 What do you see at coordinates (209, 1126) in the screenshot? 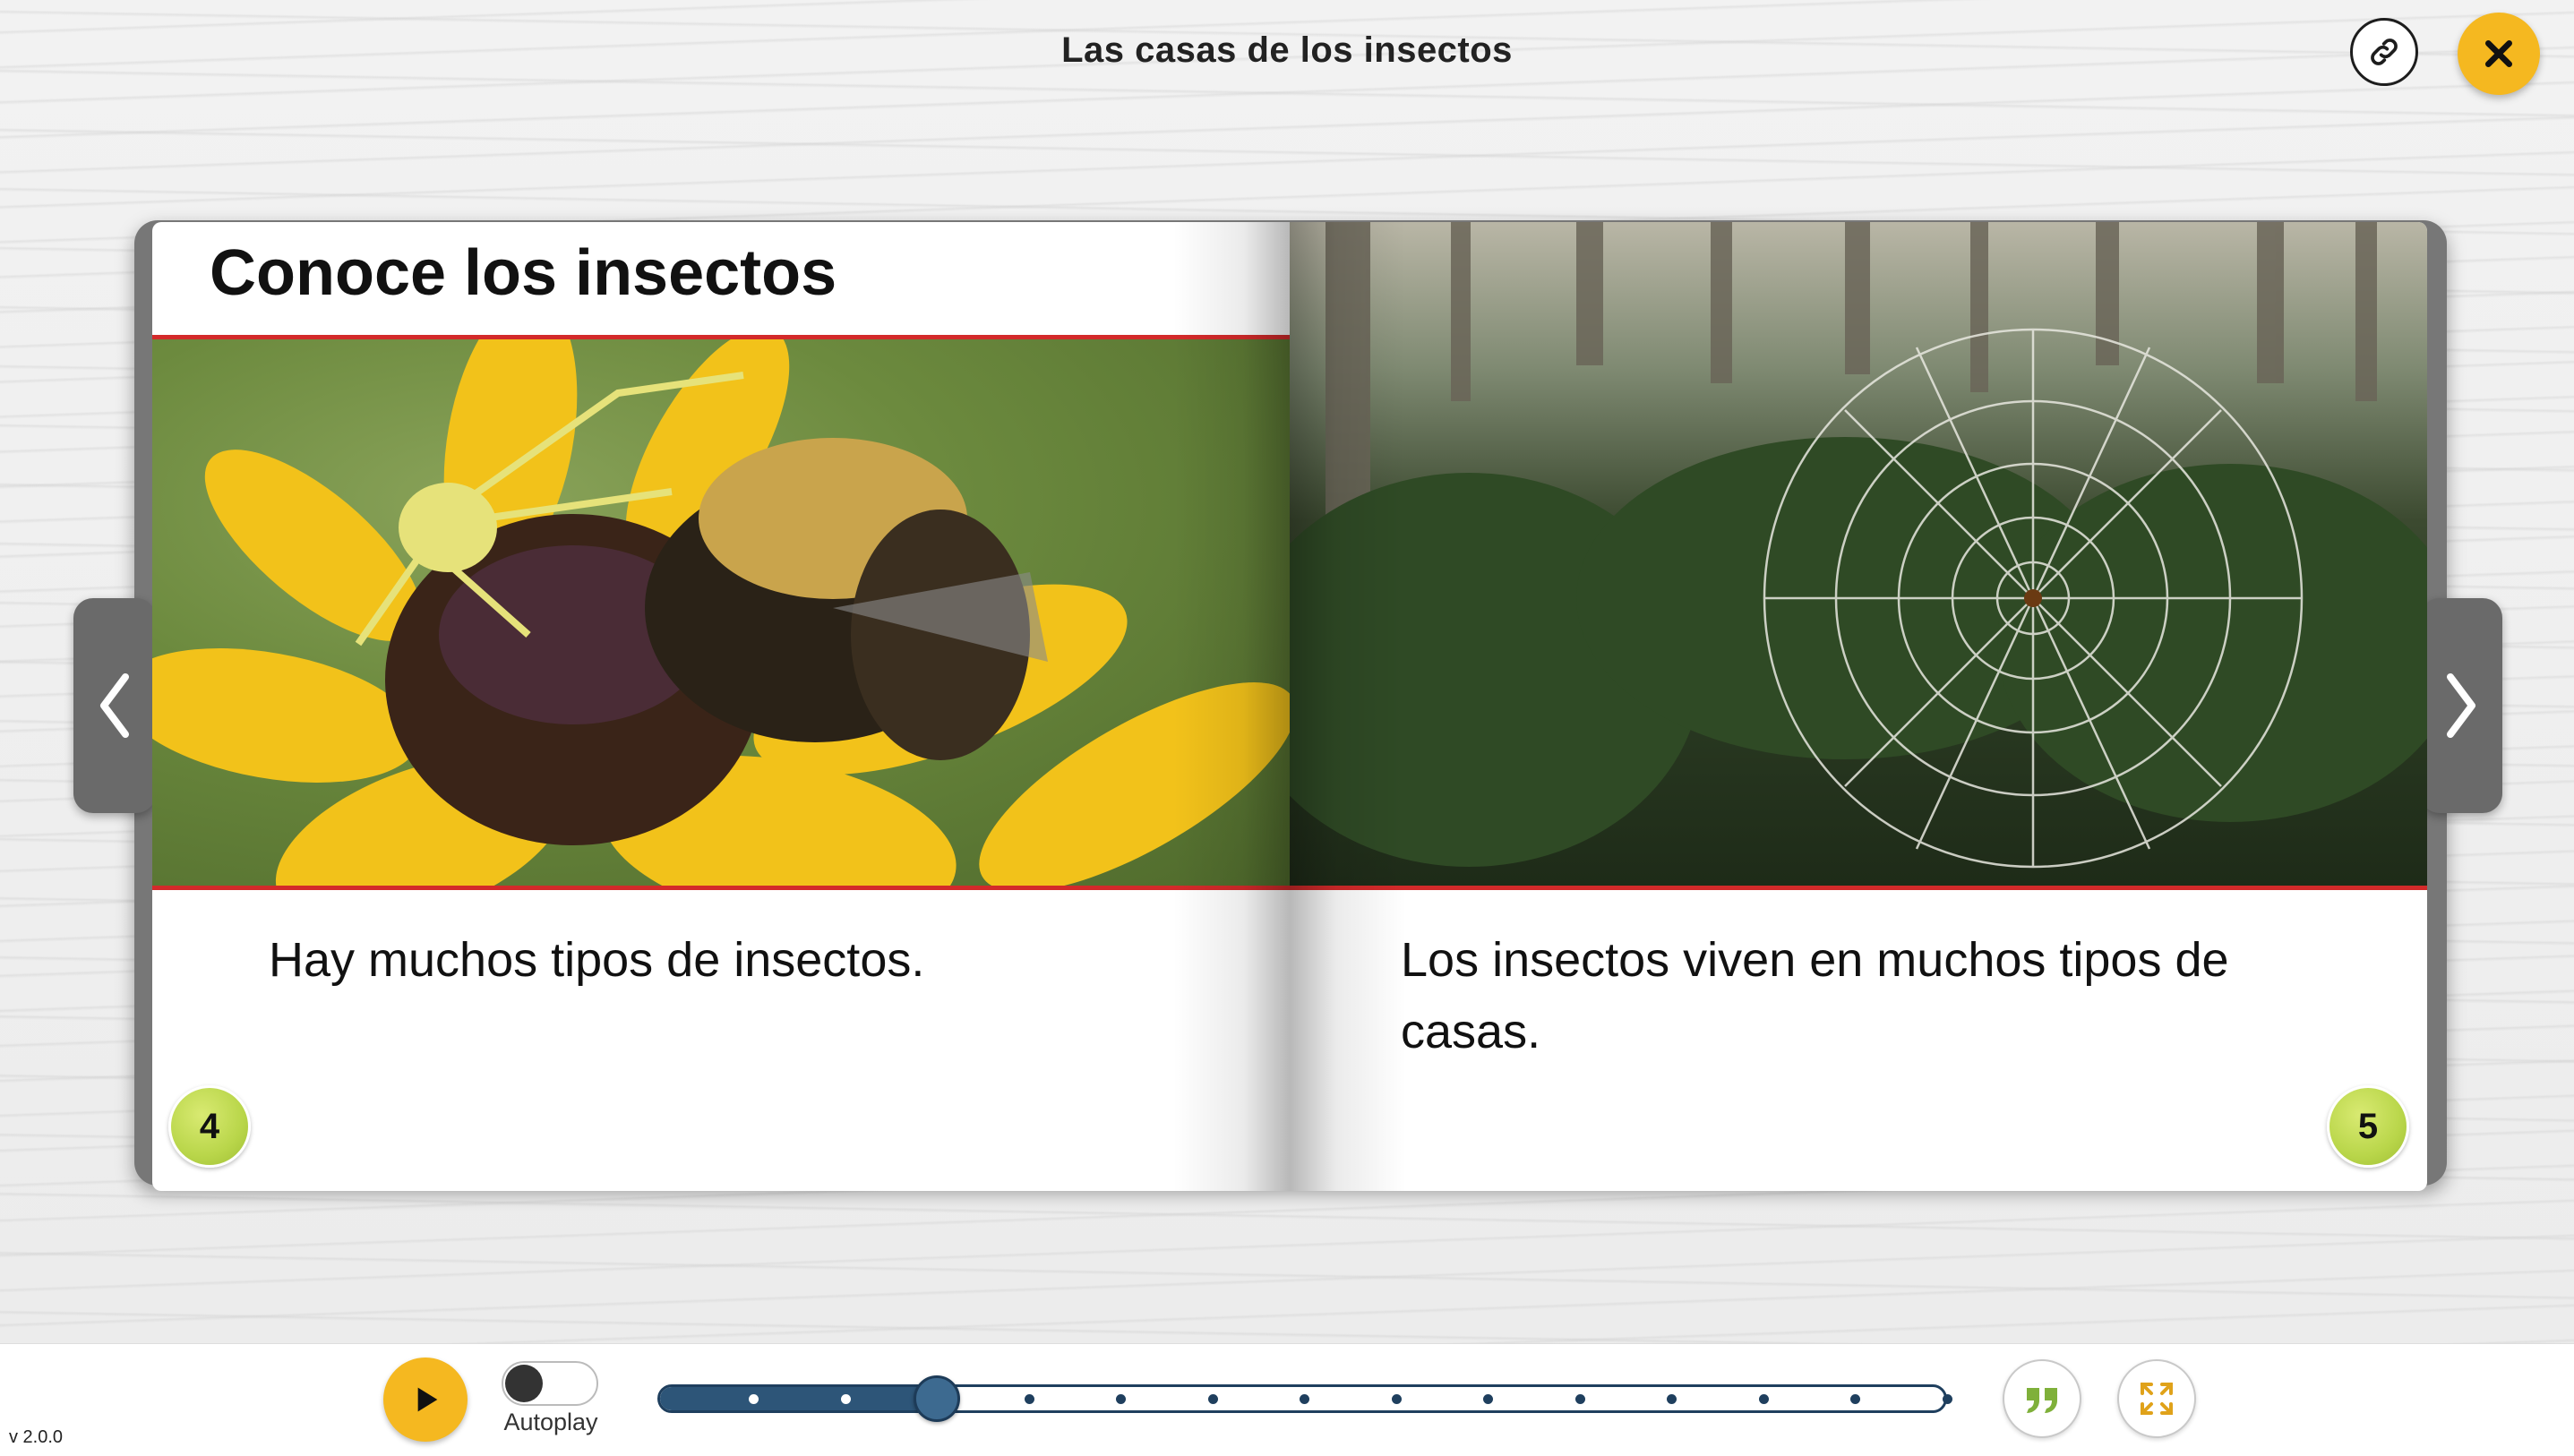
I see `page-number-left: 4` at bounding box center [209, 1126].